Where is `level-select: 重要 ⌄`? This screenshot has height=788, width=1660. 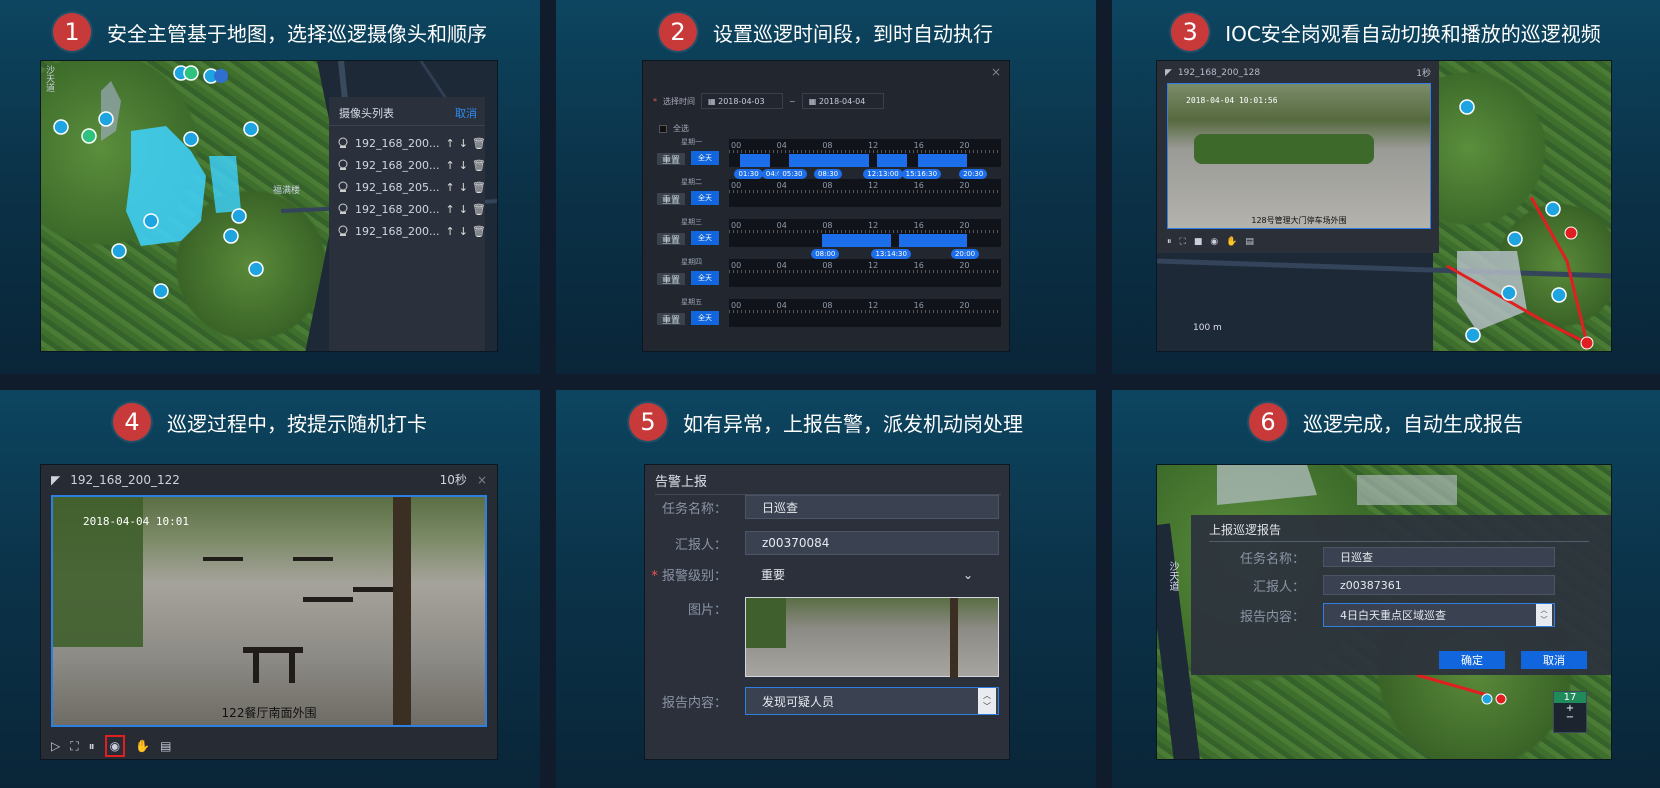
level-select: 重要 ⌄ is located at coordinates (872, 574).